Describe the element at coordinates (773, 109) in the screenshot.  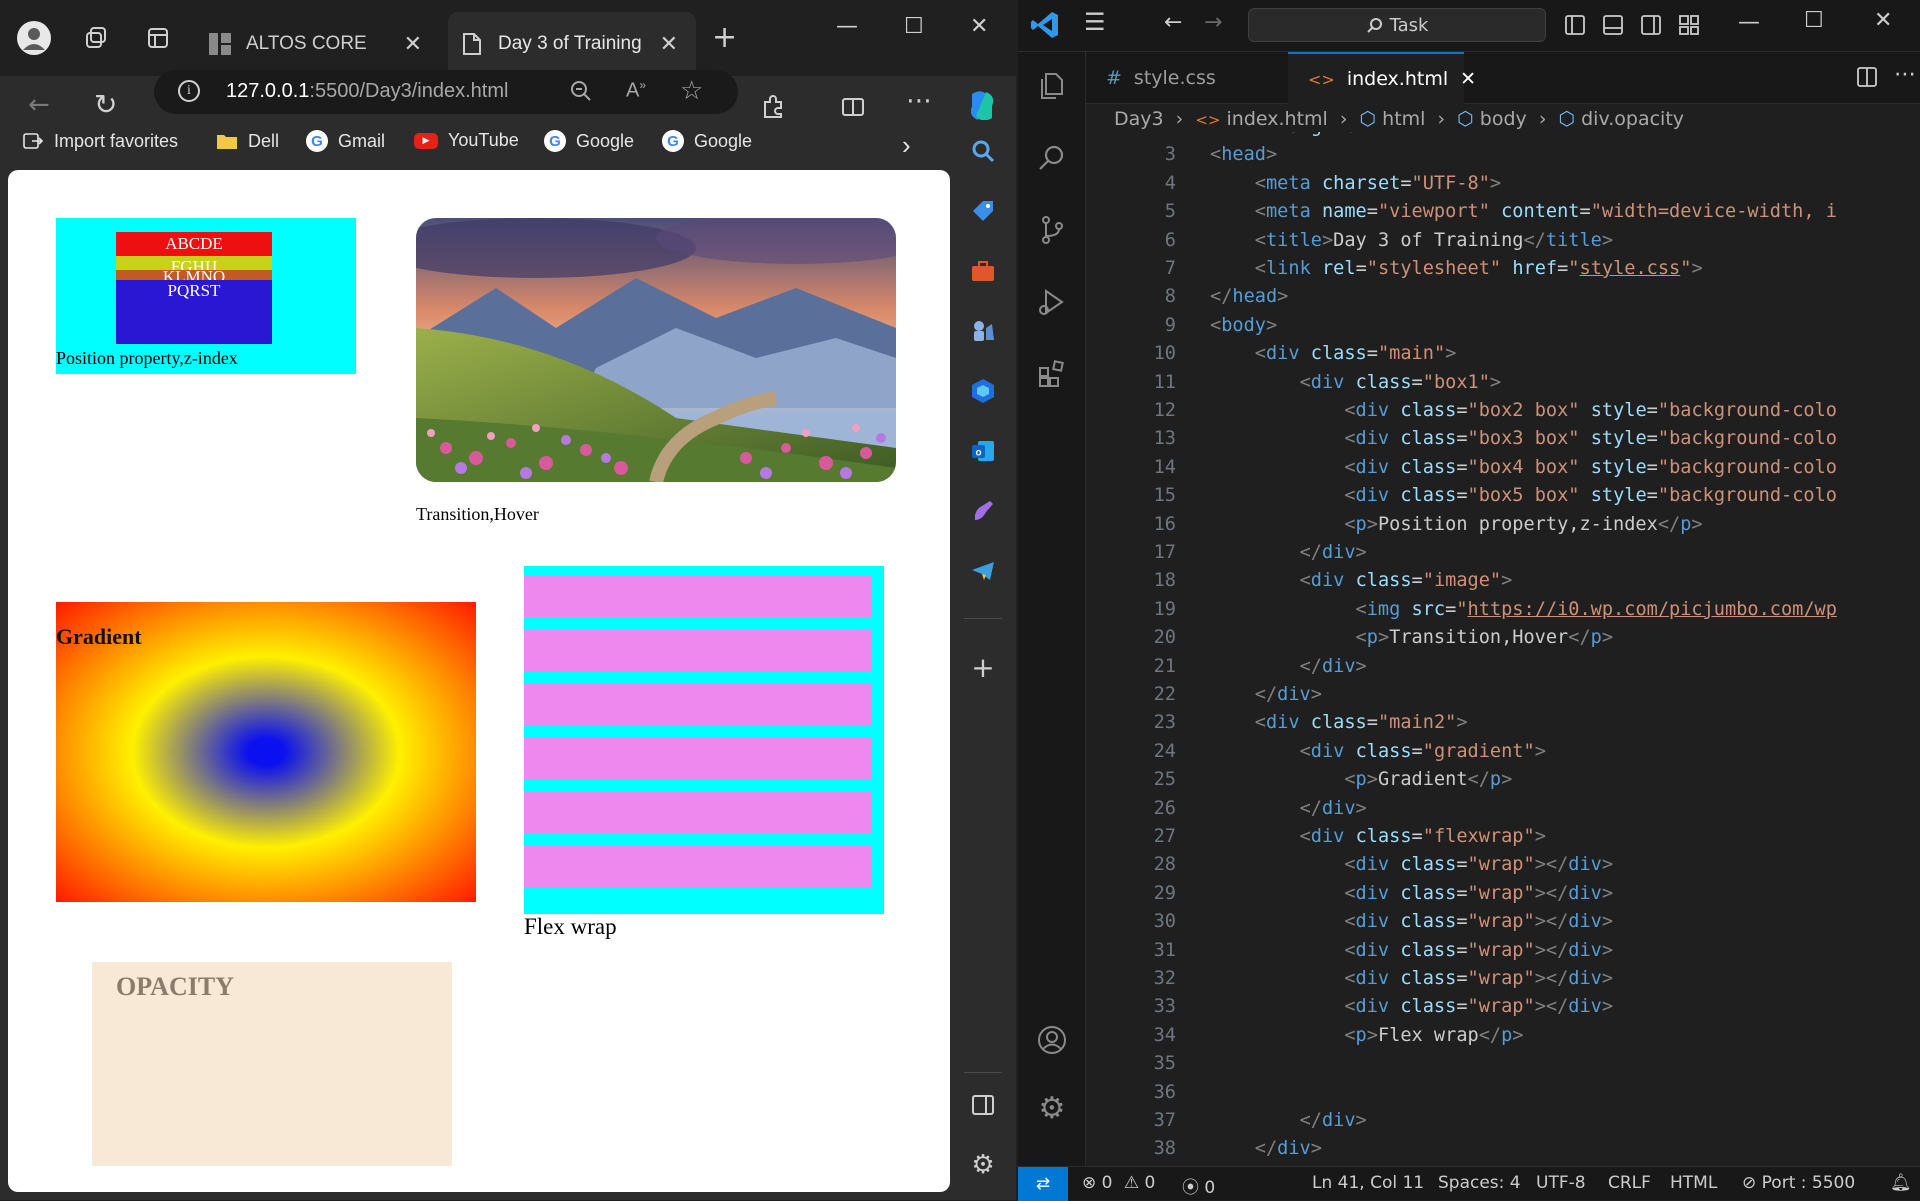
I see `extensions-icon` at that location.